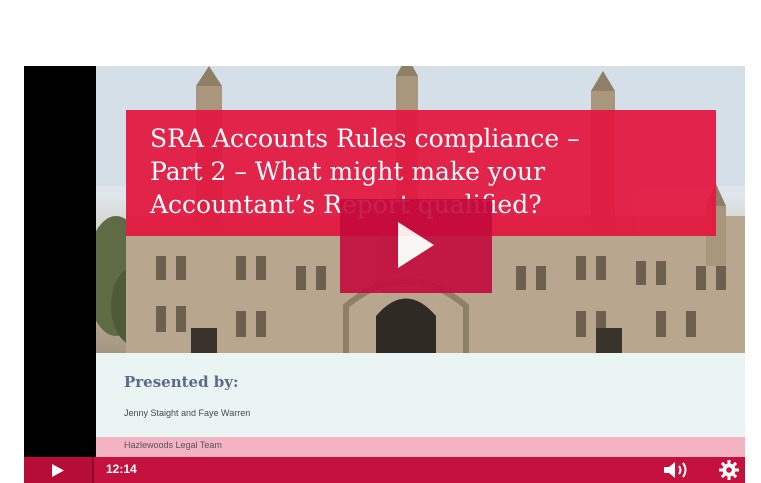 The width and height of the screenshot is (761, 483). I want to click on big-play-button, so click(416, 246).